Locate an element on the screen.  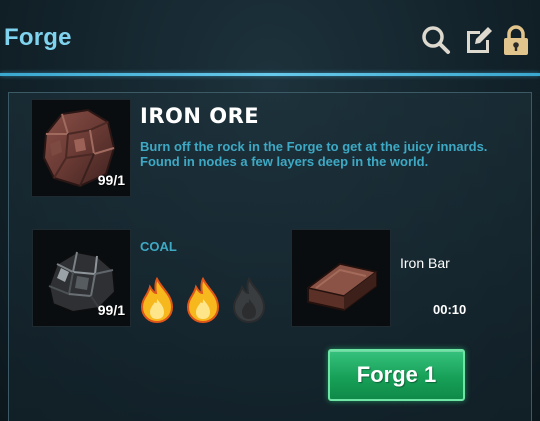
fuel-label: COAL is located at coordinates (158, 246).